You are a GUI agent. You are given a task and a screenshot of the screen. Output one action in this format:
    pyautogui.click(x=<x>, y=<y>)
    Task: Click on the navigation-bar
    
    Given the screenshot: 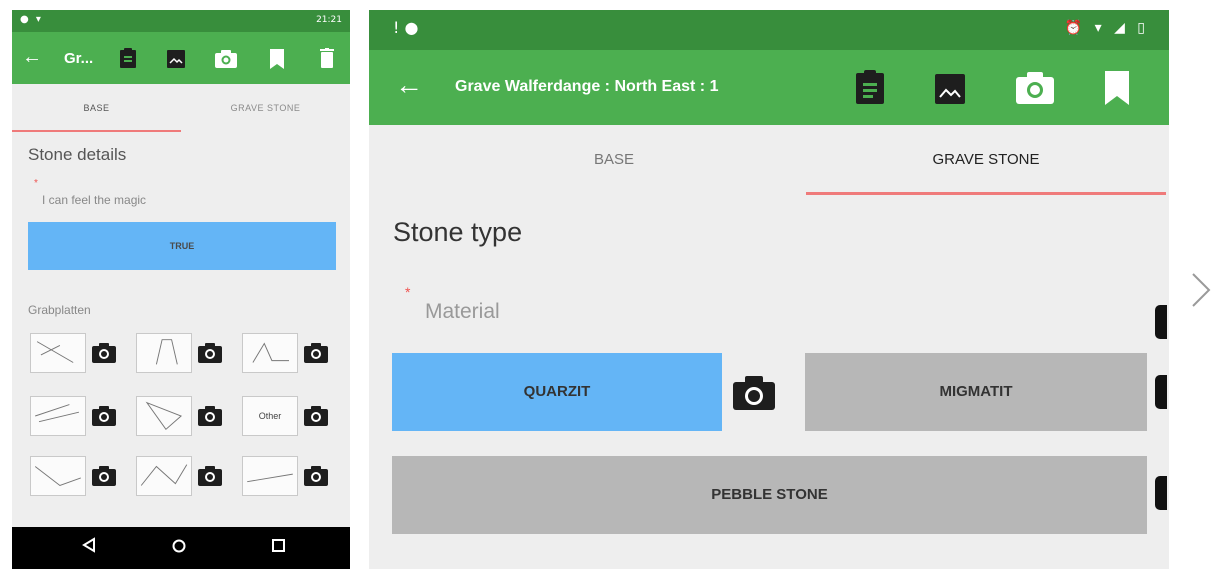 What is the action you would take?
    pyautogui.click(x=181, y=548)
    